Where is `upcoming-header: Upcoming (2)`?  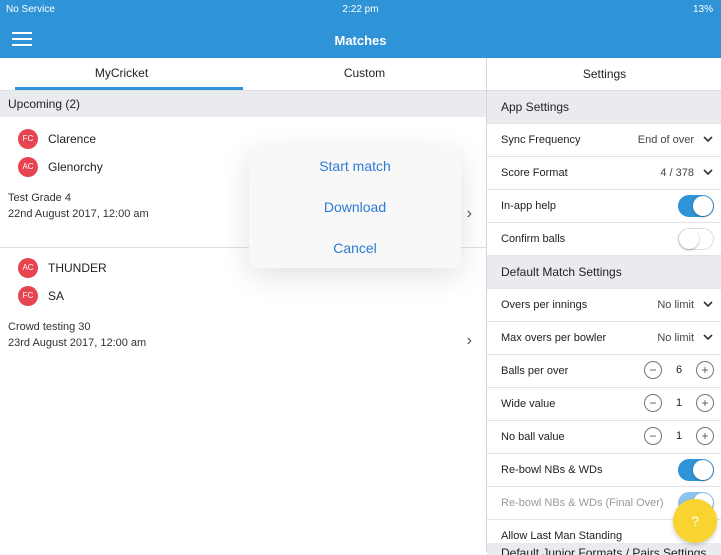
upcoming-header: Upcoming (2) is located at coordinates (243, 104).